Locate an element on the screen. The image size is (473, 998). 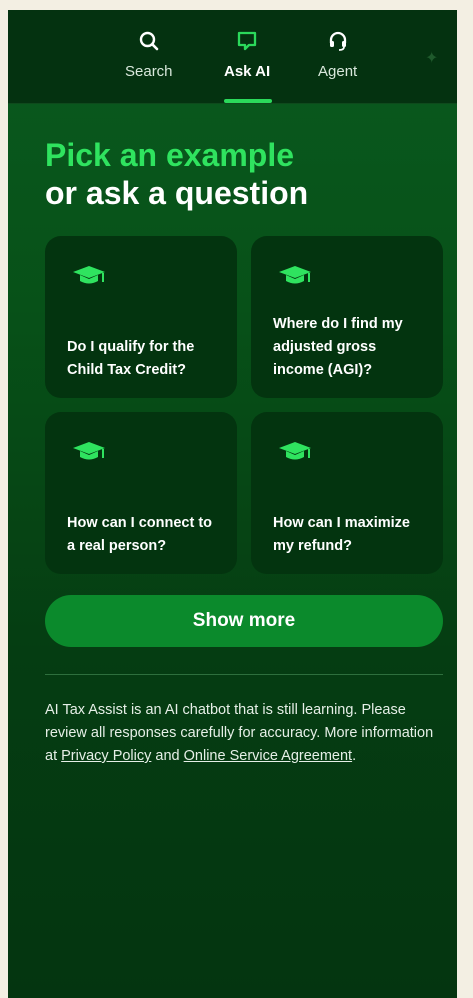
tab-search: Search is located at coordinates (149, 54).